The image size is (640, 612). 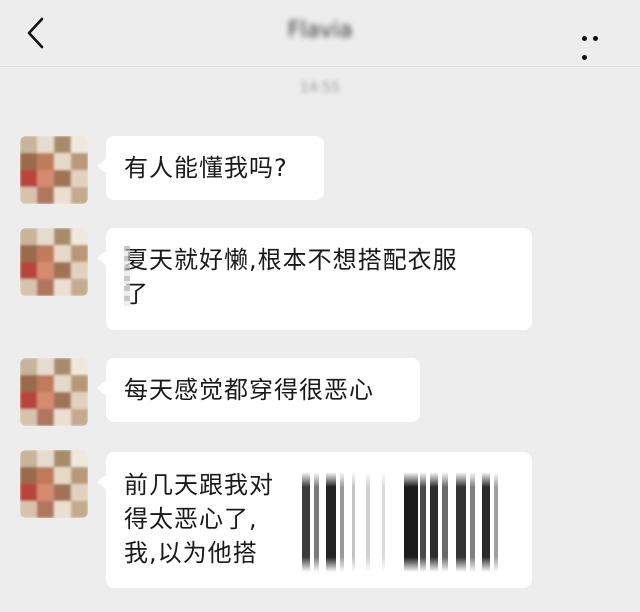 I want to click on message-bubble: 每天感觉都穿得很恶心, so click(x=258, y=390).